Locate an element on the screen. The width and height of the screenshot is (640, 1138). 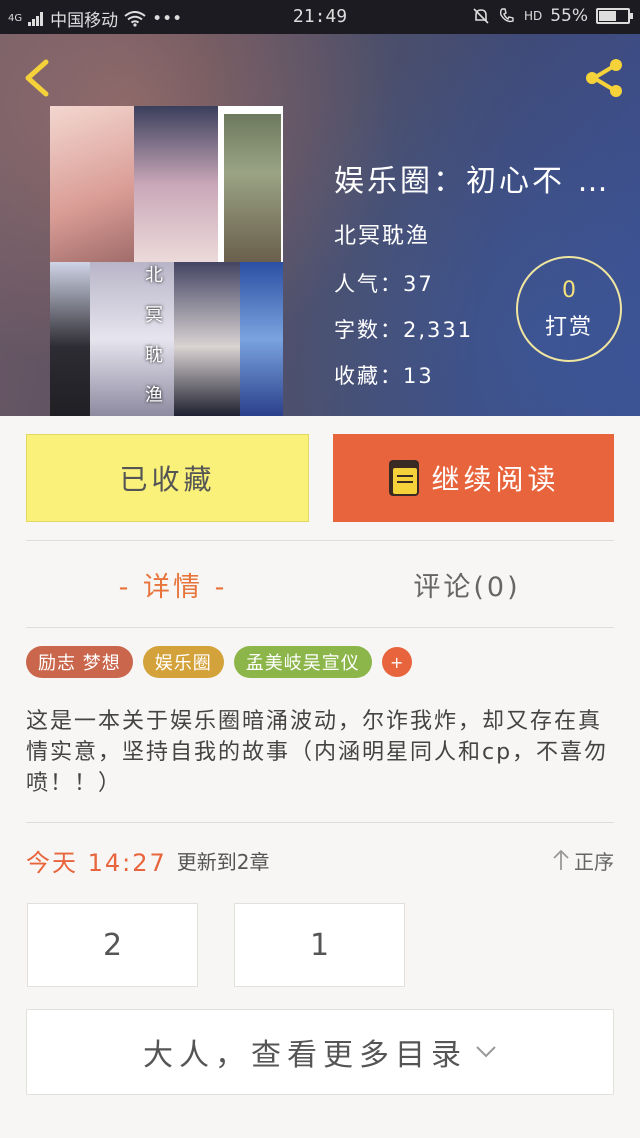
tab-bar: - 详情 - 评论(0) is located at coordinates (320, 584).